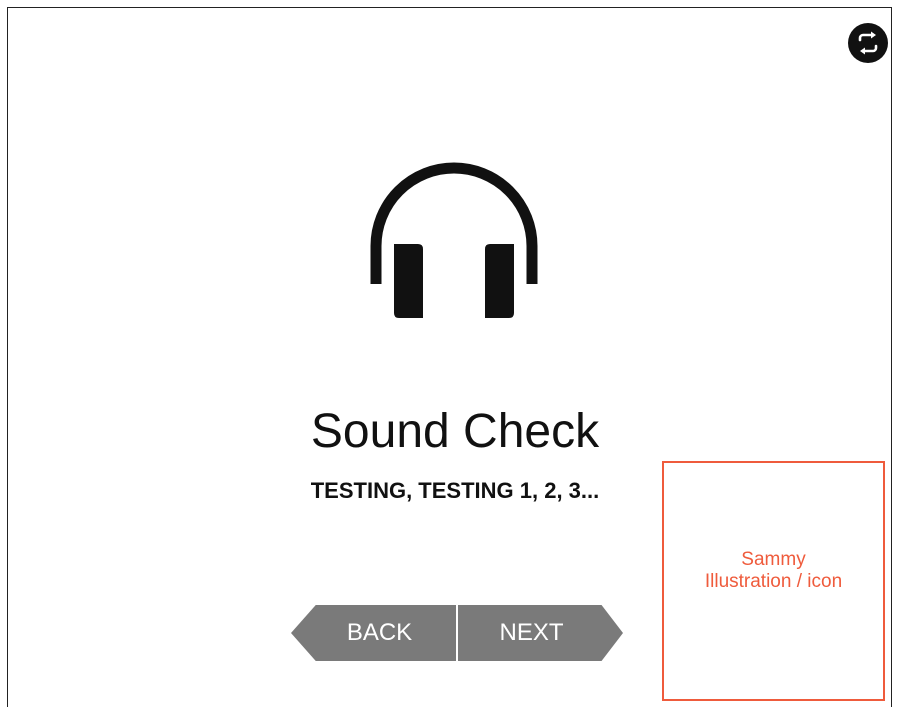  What do you see at coordinates (455, 431) in the screenshot?
I see `page-title: Sound Check` at bounding box center [455, 431].